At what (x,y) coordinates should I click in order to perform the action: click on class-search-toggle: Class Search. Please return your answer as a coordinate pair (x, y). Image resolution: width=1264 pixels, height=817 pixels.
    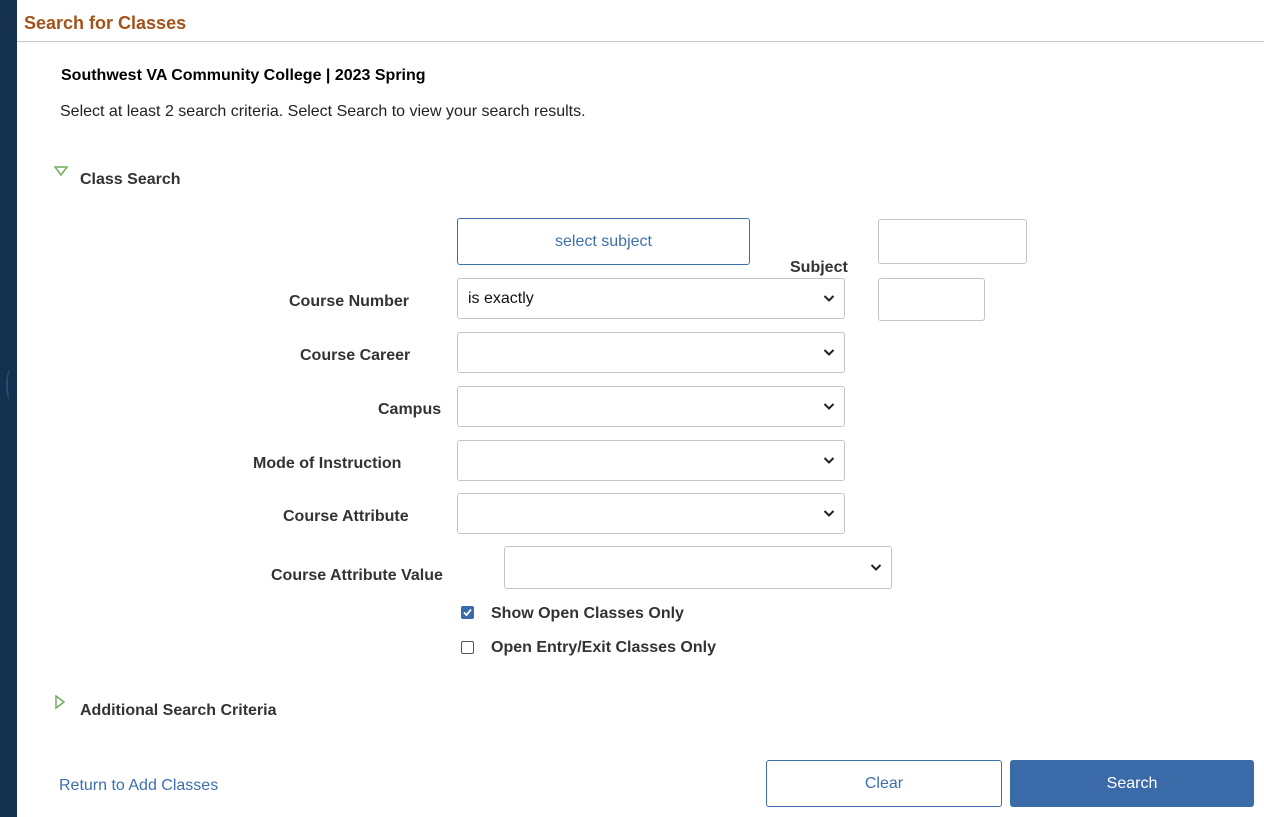
    Looking at the image, I should click on (144, 178).